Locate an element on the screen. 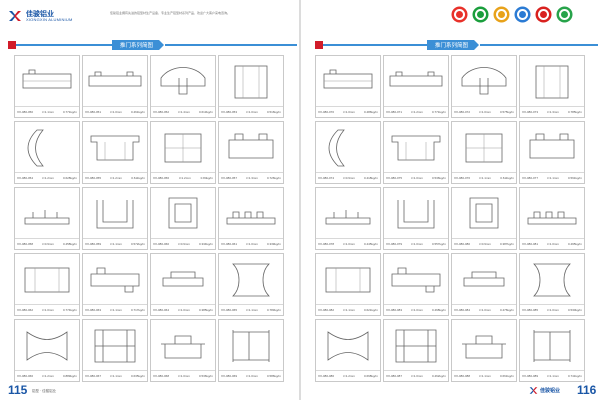  profile-weight: 0.621kg/m is located at coordinates (370, 310).